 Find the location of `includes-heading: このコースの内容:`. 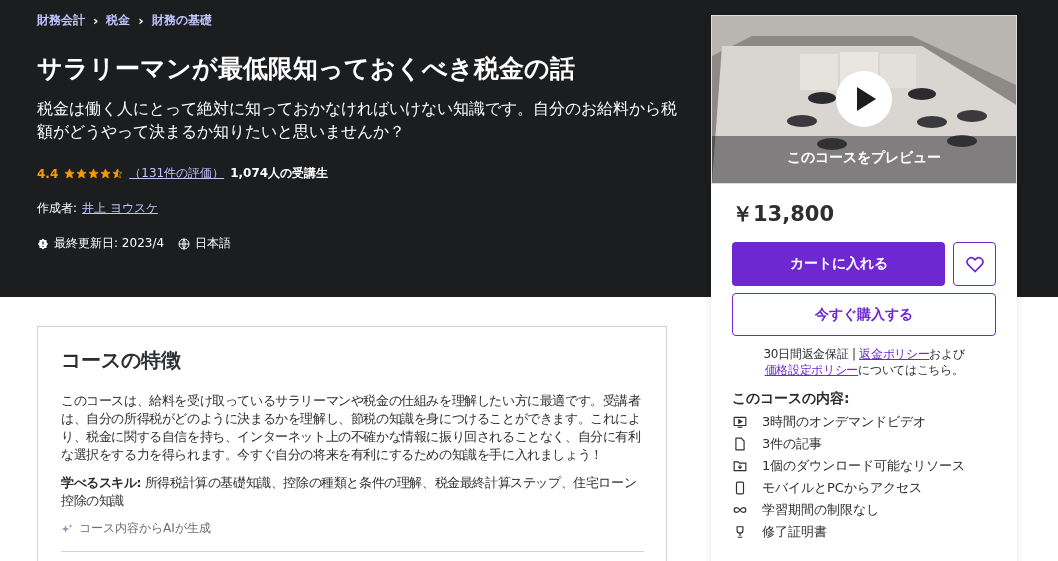

includes-heading: このコースの内容: is located at coordinates (791, 399).